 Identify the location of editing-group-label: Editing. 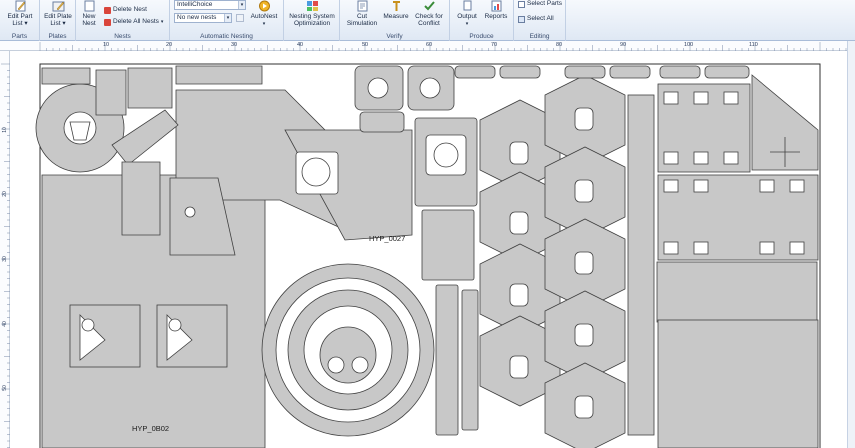
(539, 36).